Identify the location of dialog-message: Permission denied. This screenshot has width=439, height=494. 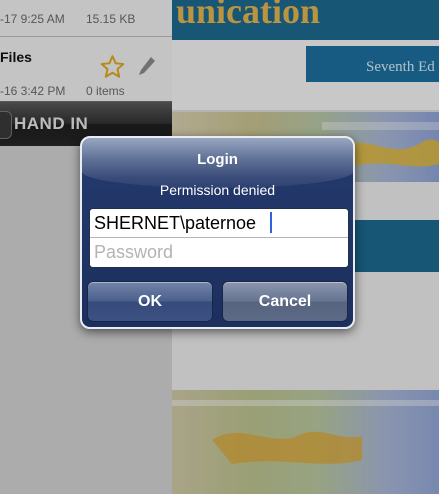
(217, 190).